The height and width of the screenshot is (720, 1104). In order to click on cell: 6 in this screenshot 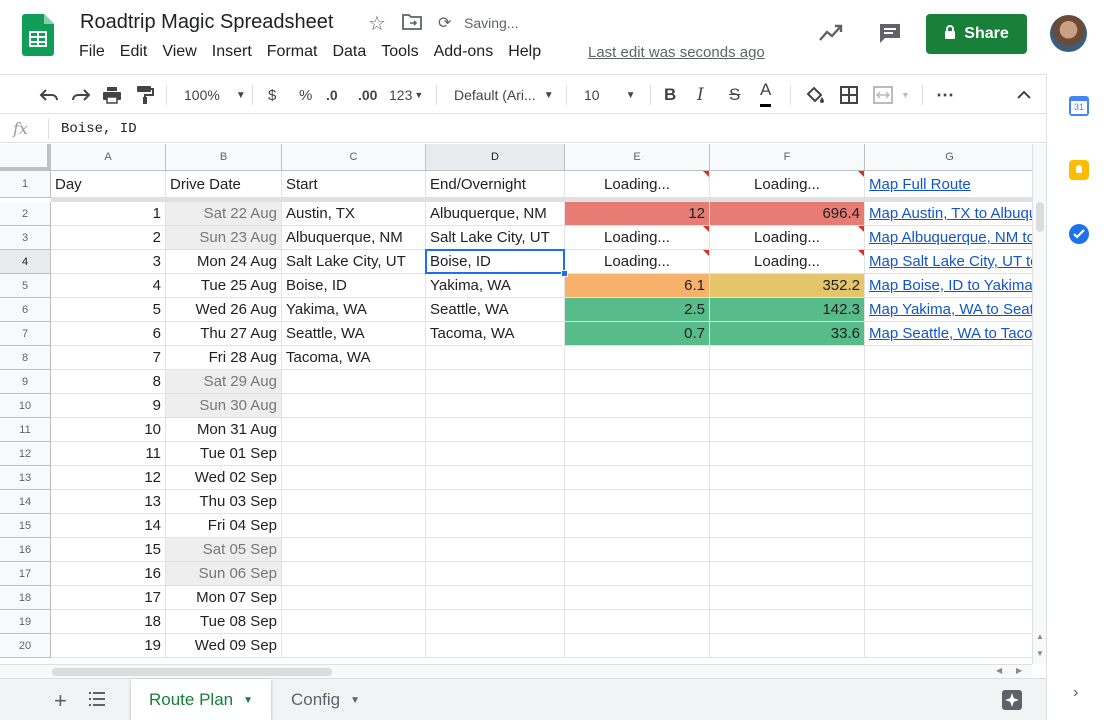, I will do `click(108, 334)`.